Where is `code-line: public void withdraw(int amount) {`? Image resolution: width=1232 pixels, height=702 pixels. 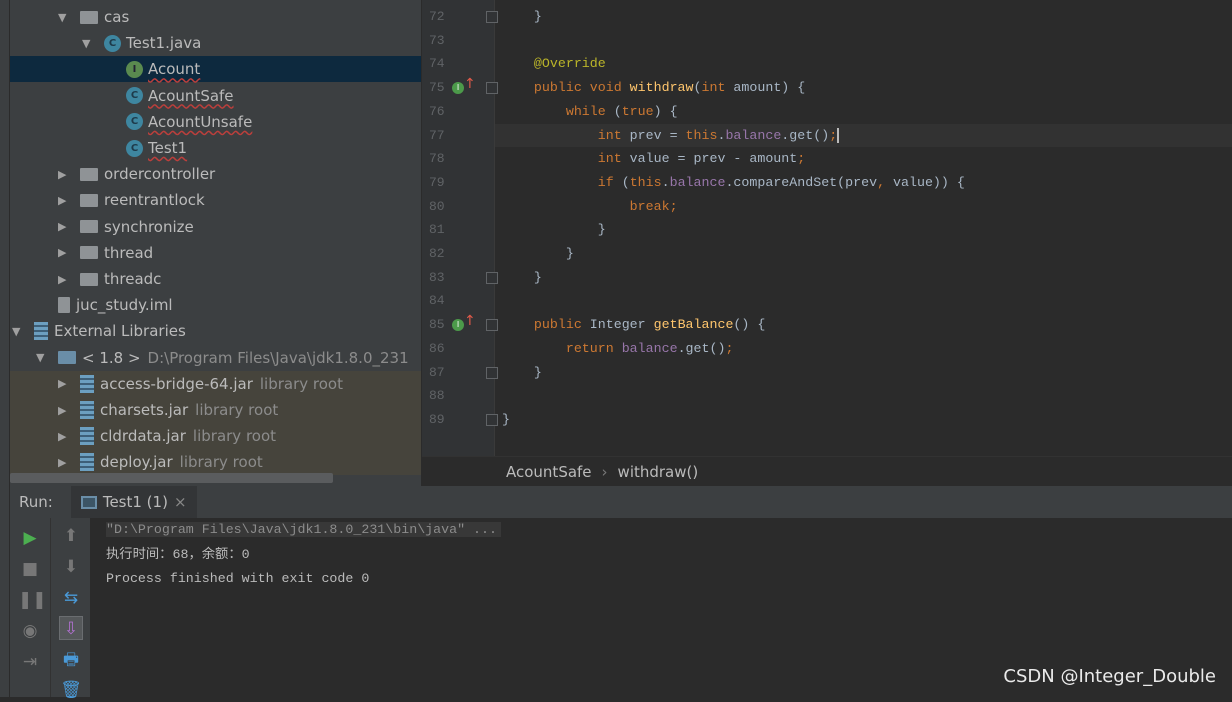
code-line: public void withdraw(int amount) { is located at coordinates (653, 88).